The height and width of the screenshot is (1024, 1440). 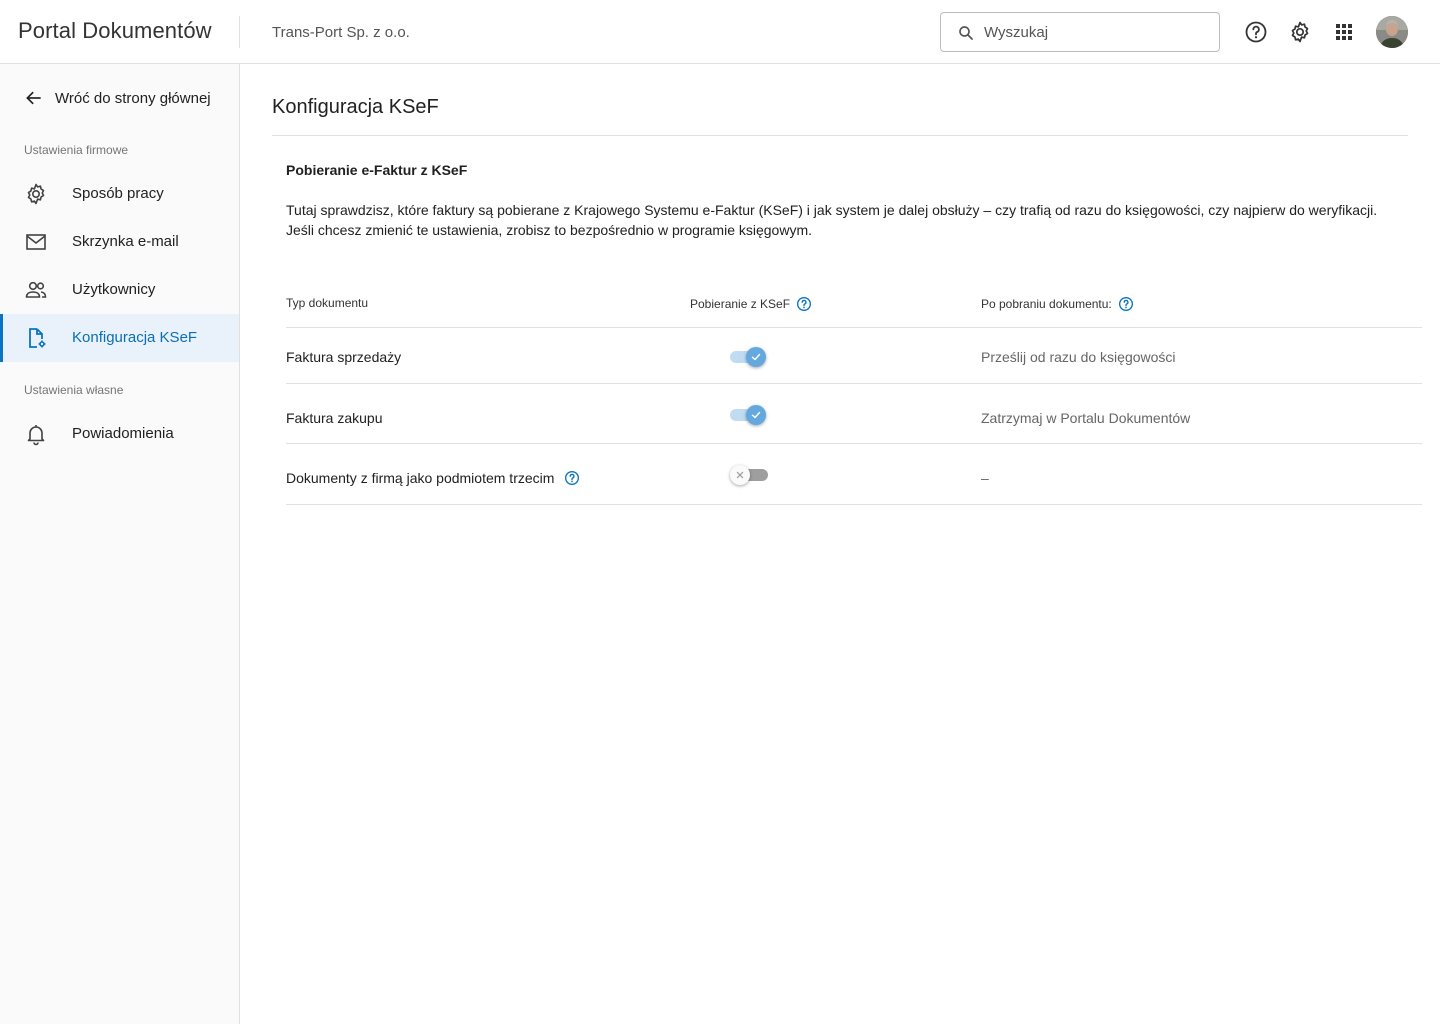 What do you see at coordinates (37, 338) in the screenshot?
I see `document-settings-icon` at bounding box center [37, 338].